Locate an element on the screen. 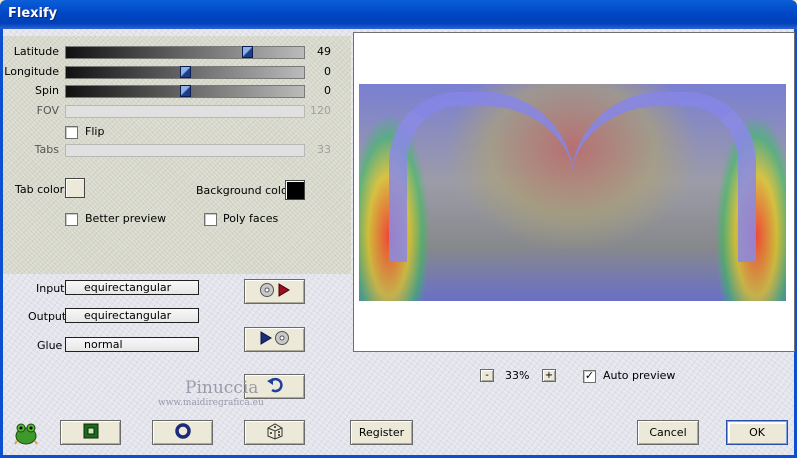 This screenshot has width=797, height=458. watermark-site: www.maidiregrafica.eu is located at coordinates (211, 403).